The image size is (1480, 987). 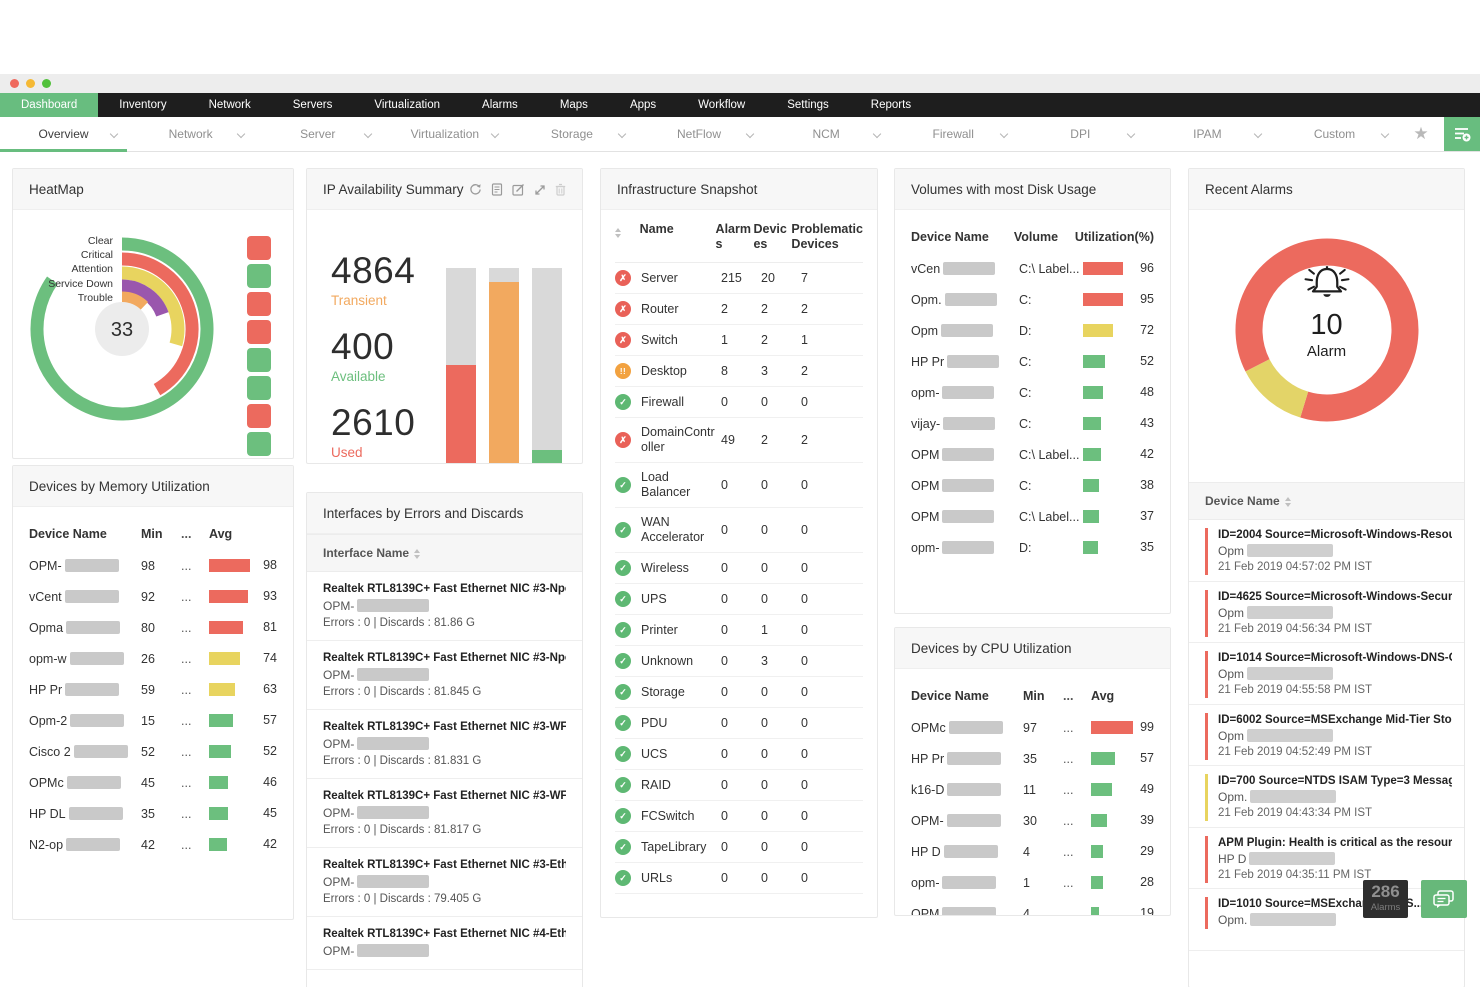 What do you see at coordinates (735, 237) in the screenshot?
I see `column-alarms: Alarms` at bounding box center [735, 237].